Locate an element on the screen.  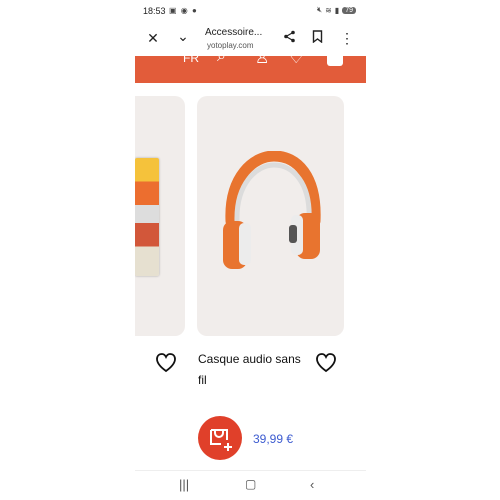
recent-apps-icon: ||| is located at coordinates (184, 484).